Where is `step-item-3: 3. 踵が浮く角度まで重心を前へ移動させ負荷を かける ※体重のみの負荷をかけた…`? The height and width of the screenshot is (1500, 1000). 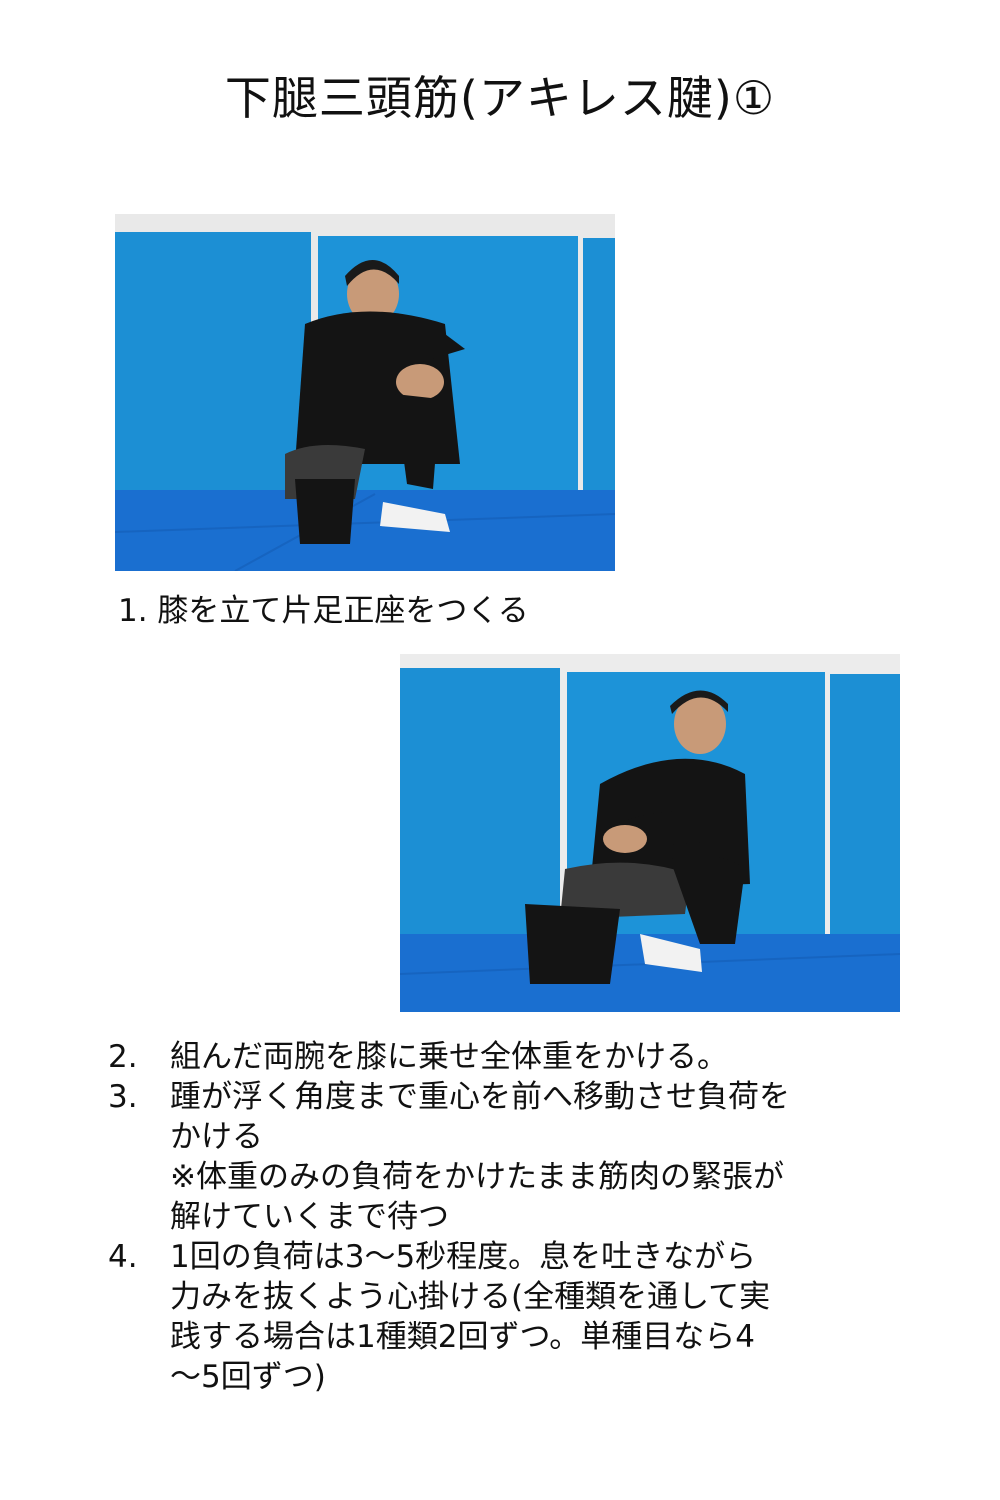 step-item-3: 3. 踵が浮く角度まで重心を前へ移動させ負荷を かける ※体重のみの負荷をかけた… is located at coordinates (498, 1157).